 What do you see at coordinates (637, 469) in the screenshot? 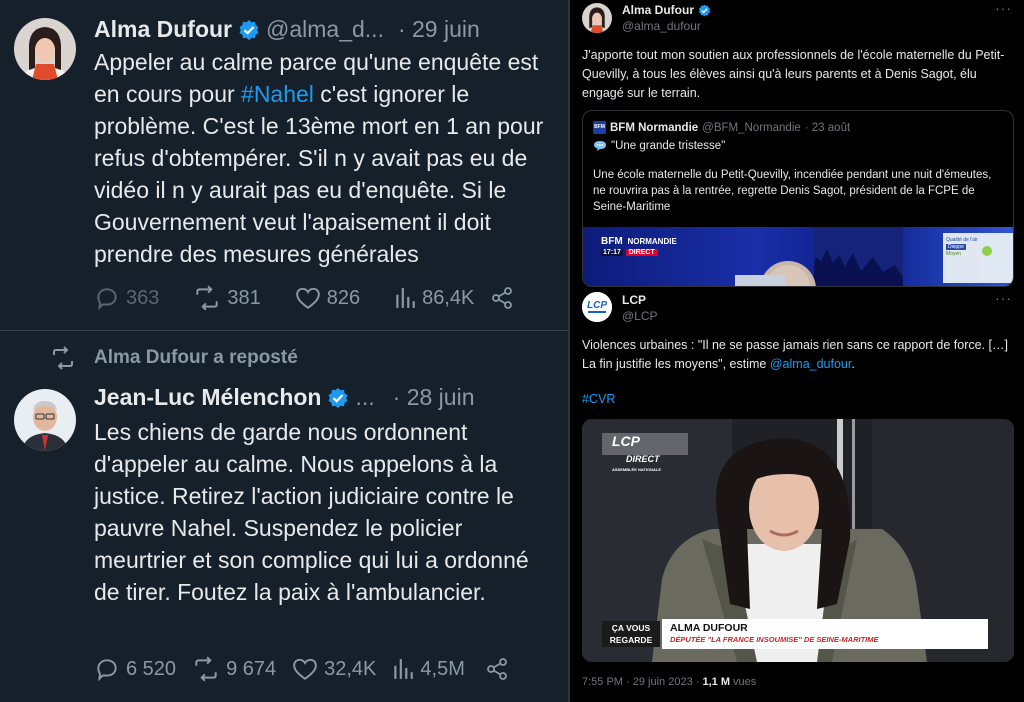
I see `video-logo-sub: ASSEMBLÉE NATIONALE` at bounding box center [637, 469].